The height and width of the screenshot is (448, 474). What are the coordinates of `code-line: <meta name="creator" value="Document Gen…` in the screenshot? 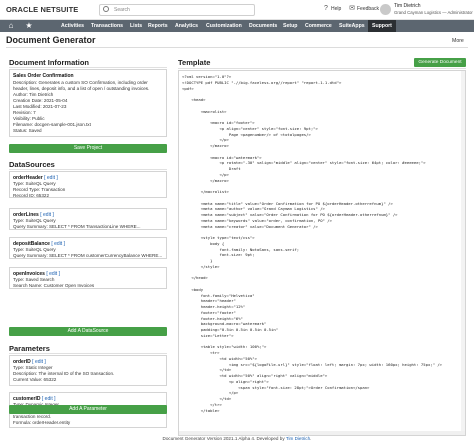 It's located at (250, 226).